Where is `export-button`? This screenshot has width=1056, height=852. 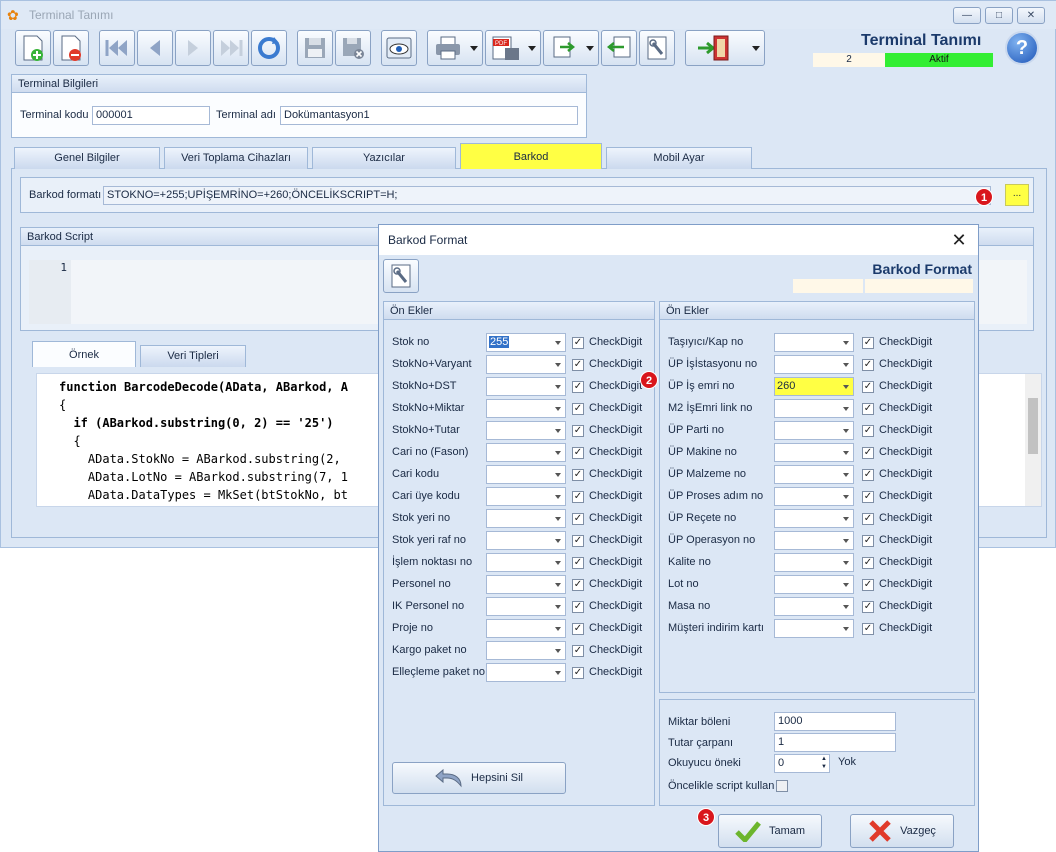 export-button is located at coordinates (571, 48).